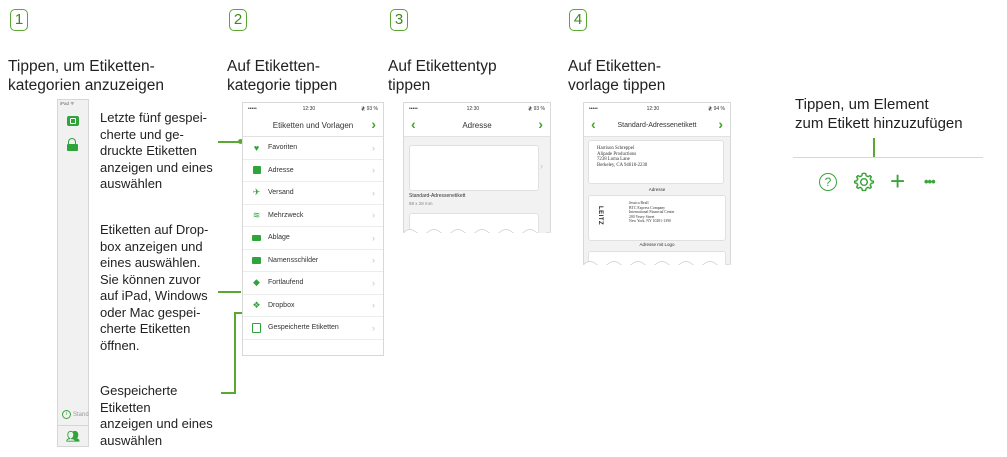  Describe the element at coordinates (150, 279) in the screenshot. I see `note-dropbox-line: Sie können zuvor` at that location.